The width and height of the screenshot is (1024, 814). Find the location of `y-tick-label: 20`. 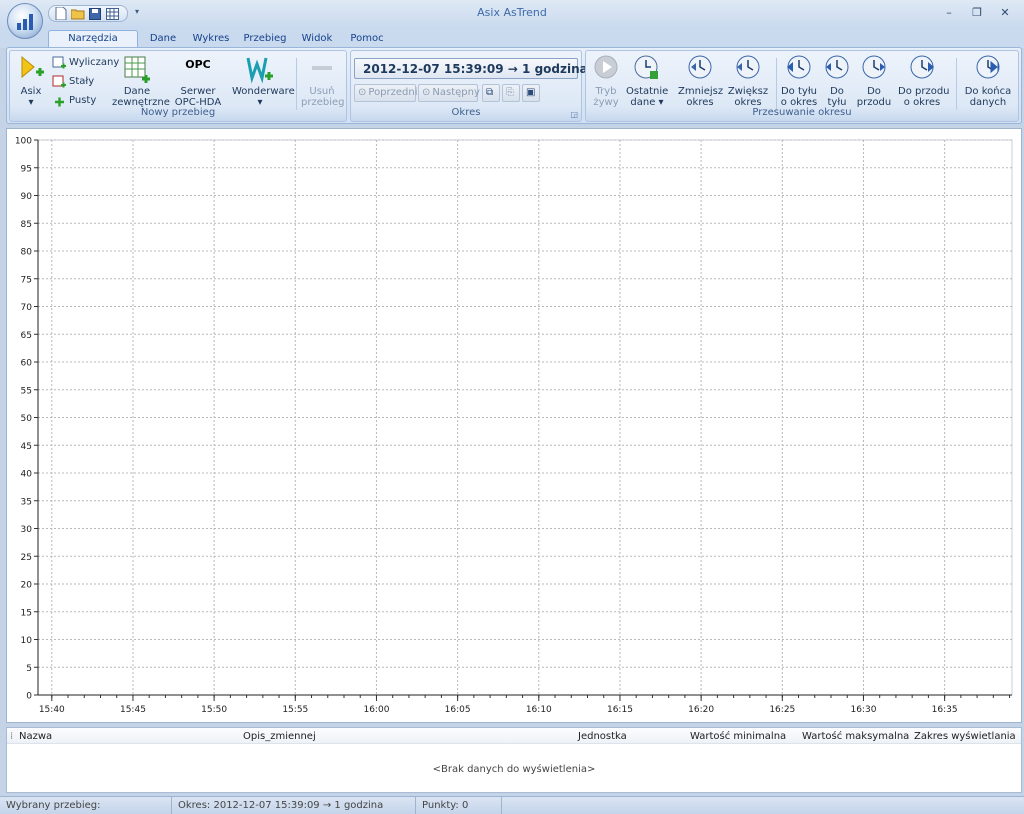

y-tick-label: 20 is located at coordinates (27, 586).